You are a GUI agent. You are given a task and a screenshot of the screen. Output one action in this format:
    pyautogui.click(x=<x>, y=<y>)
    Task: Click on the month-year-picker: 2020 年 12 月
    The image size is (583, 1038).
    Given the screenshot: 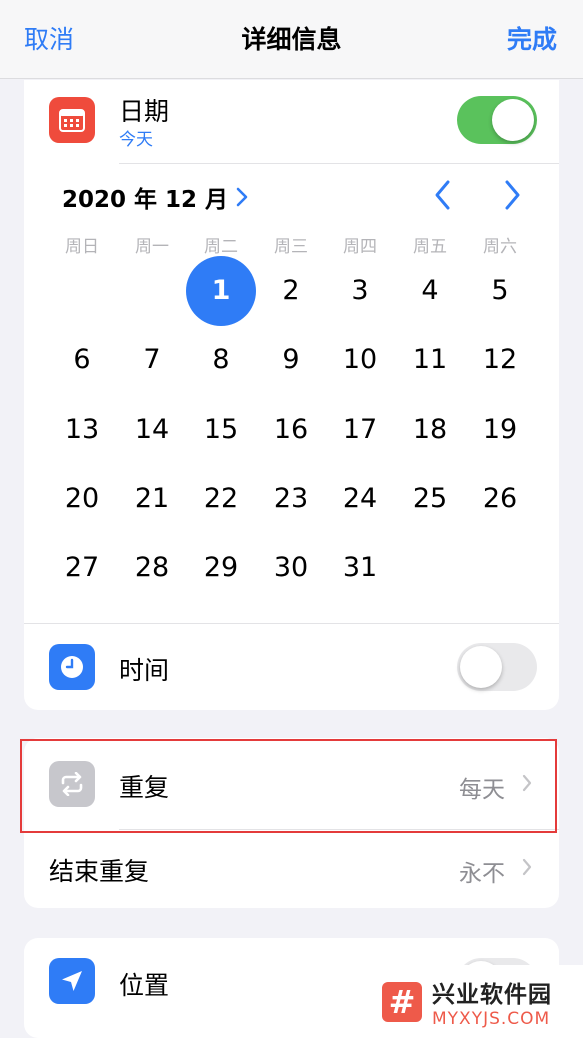 What is the action you would take?
    pyautogui.click(x=155, y=197)
    